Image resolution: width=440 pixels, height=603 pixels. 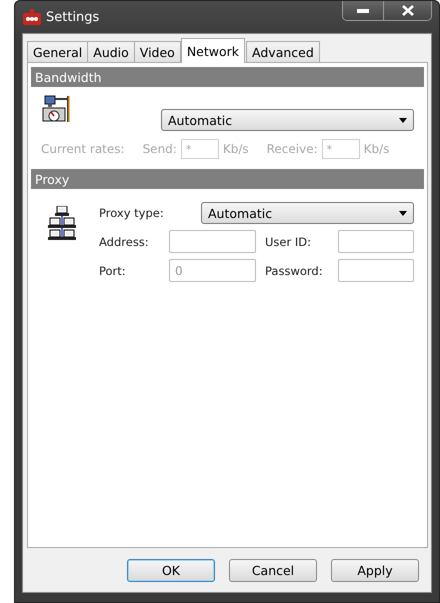 I want to click on section-header: Proxy, so click(x=227, y=179).